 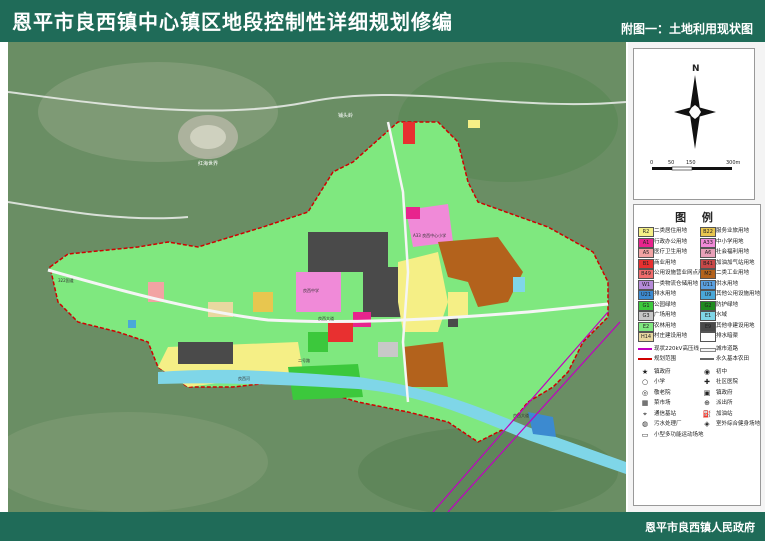 I want to click on legend-label: 医疗卫生用地, so click(x=671, y=252).